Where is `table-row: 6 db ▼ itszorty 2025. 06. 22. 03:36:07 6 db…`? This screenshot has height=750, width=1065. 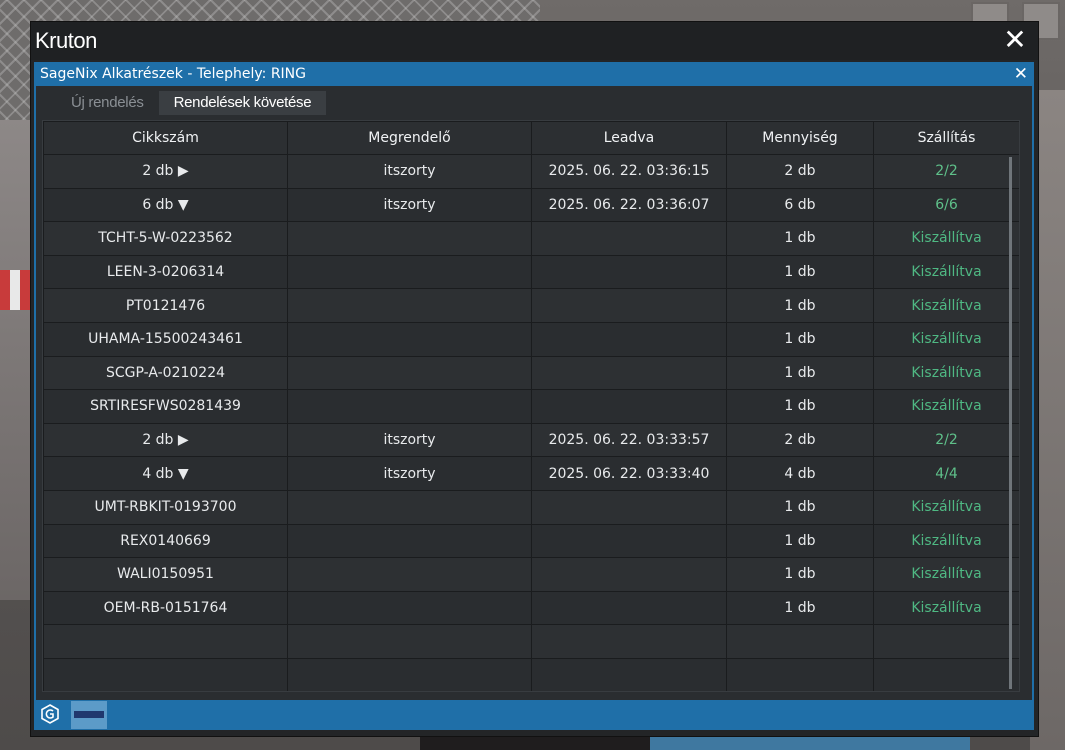
table-row: 6 db ▼ itszorty 2025. 06. 22. 03:36:07 6 db… is located at coordinates (531, 205).